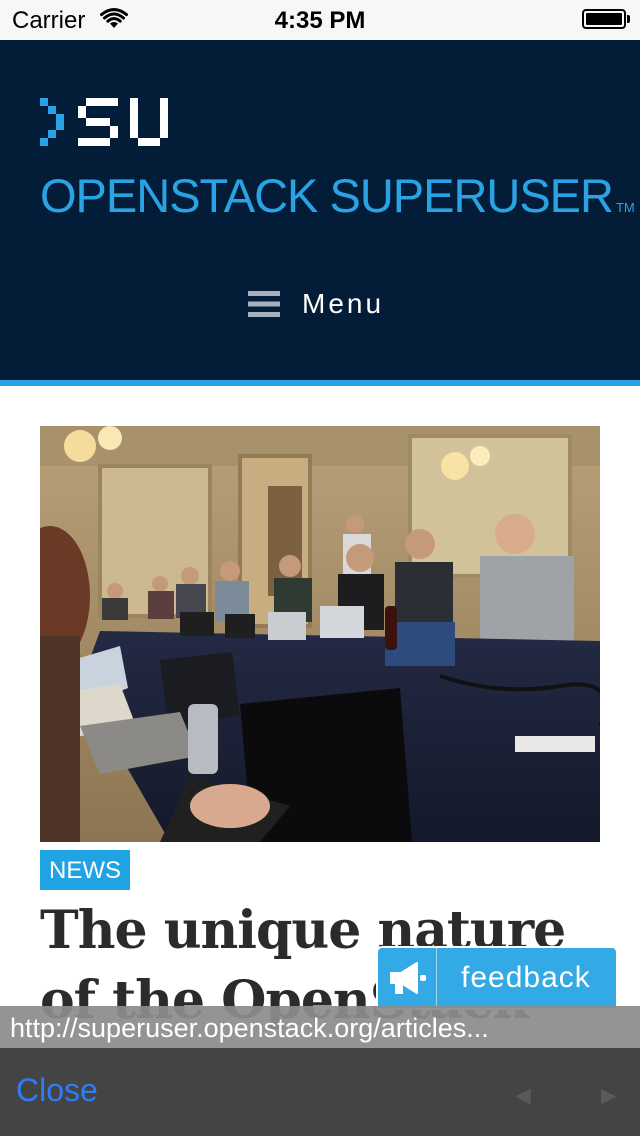 The height and width of the screenshot is (1136, 640). What do you see at coordinates (407, 978) in the screenshot?
I see `megaphone-icon` at bounding box center [407, 978].